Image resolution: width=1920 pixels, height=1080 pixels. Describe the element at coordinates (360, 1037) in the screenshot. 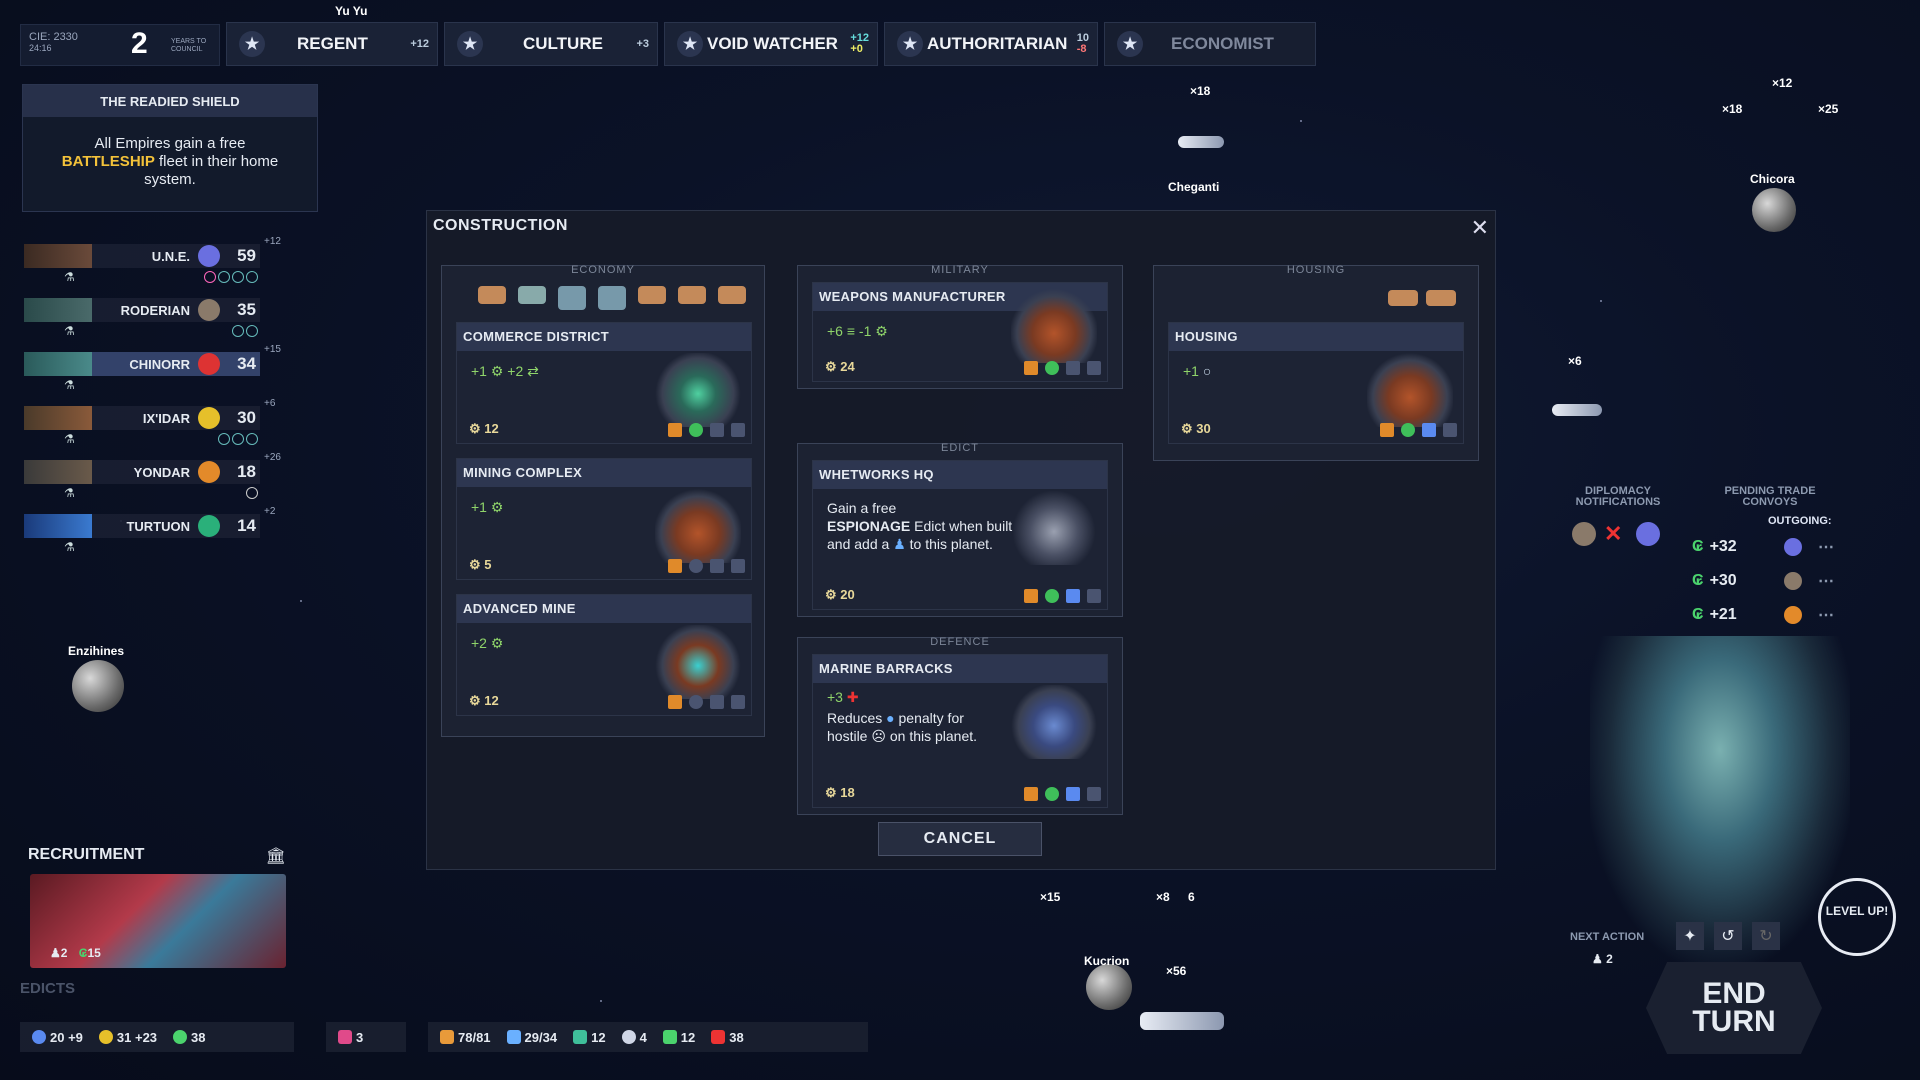

I see `resource-value: 3` at that location.